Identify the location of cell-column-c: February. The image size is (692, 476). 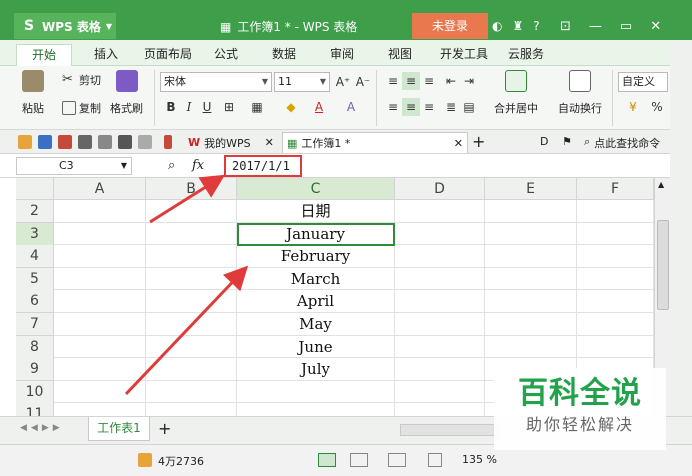
(316, 256).